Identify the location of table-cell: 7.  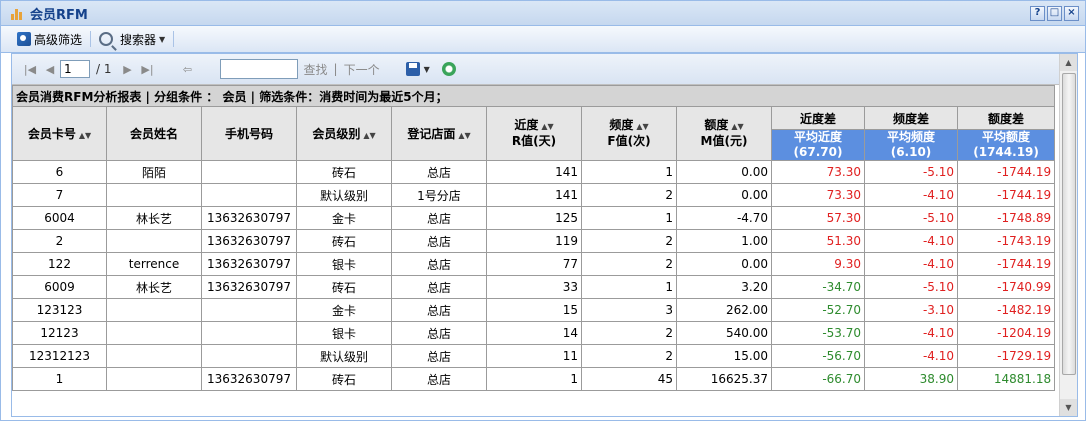
(59, 195).